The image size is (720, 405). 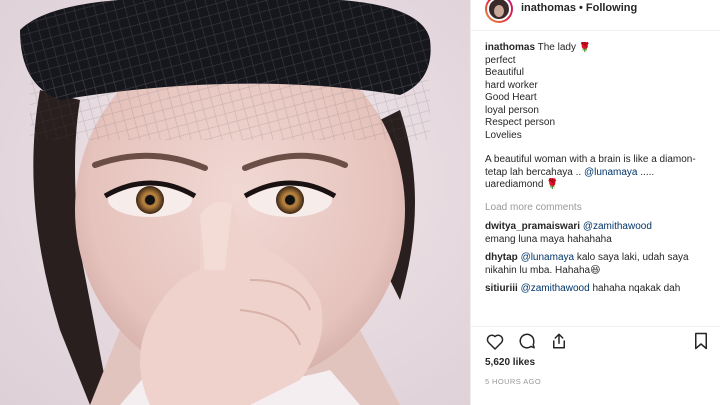 I want to click on likes-count: 5,620 likes, so click(x=510, y=362).